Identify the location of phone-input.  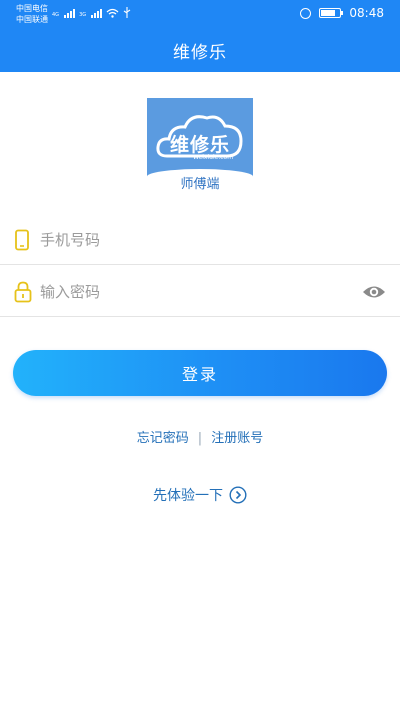
(190, 240).